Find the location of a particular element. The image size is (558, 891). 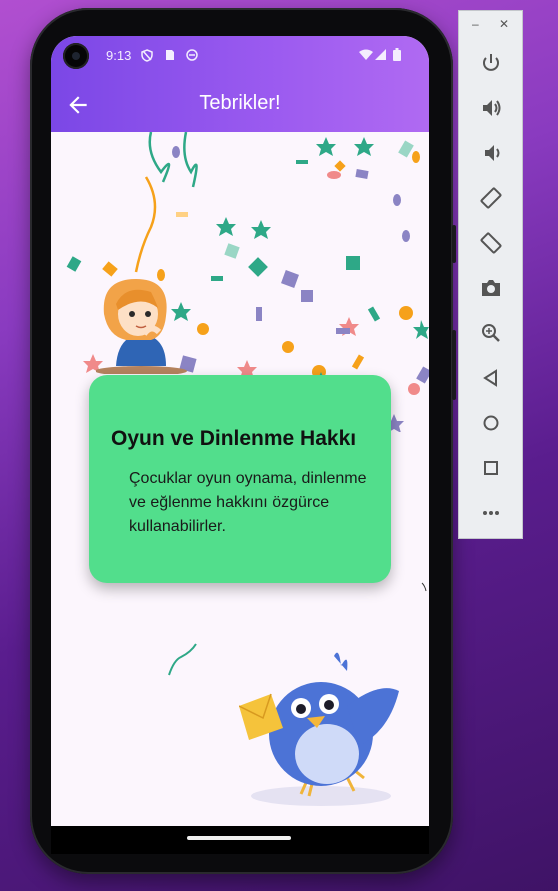

bird-mascot-illustration is located at coordinates (319, 729).